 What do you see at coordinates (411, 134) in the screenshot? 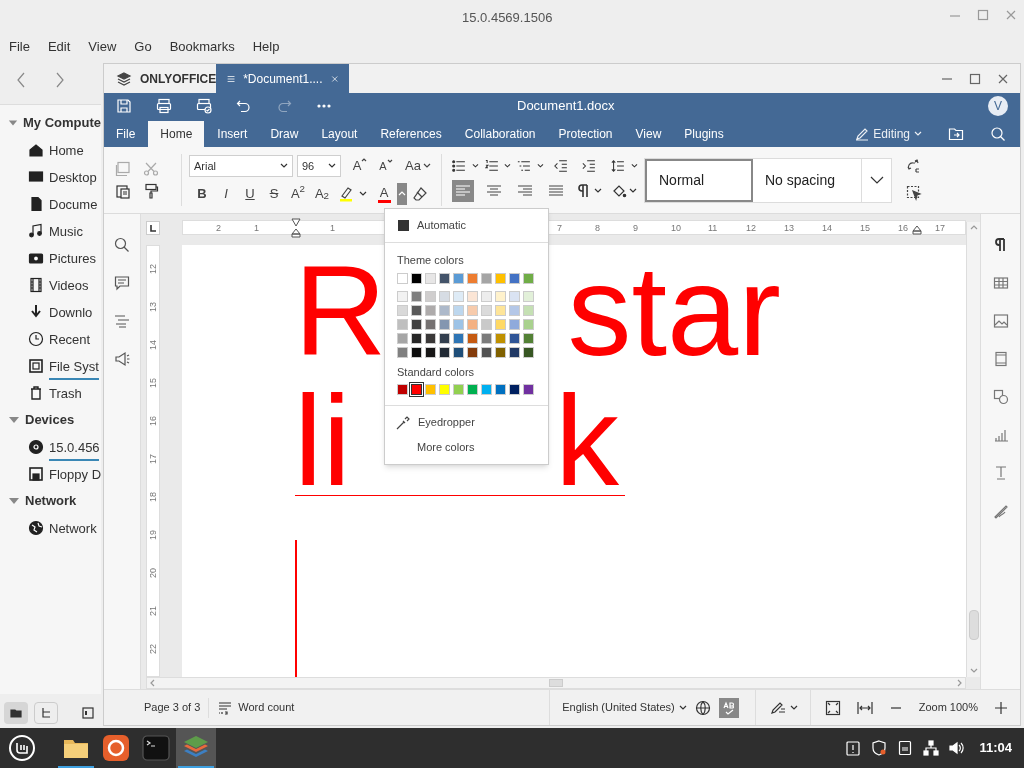
I see `ribbon-tab: References` at bounding box center [411, 134].